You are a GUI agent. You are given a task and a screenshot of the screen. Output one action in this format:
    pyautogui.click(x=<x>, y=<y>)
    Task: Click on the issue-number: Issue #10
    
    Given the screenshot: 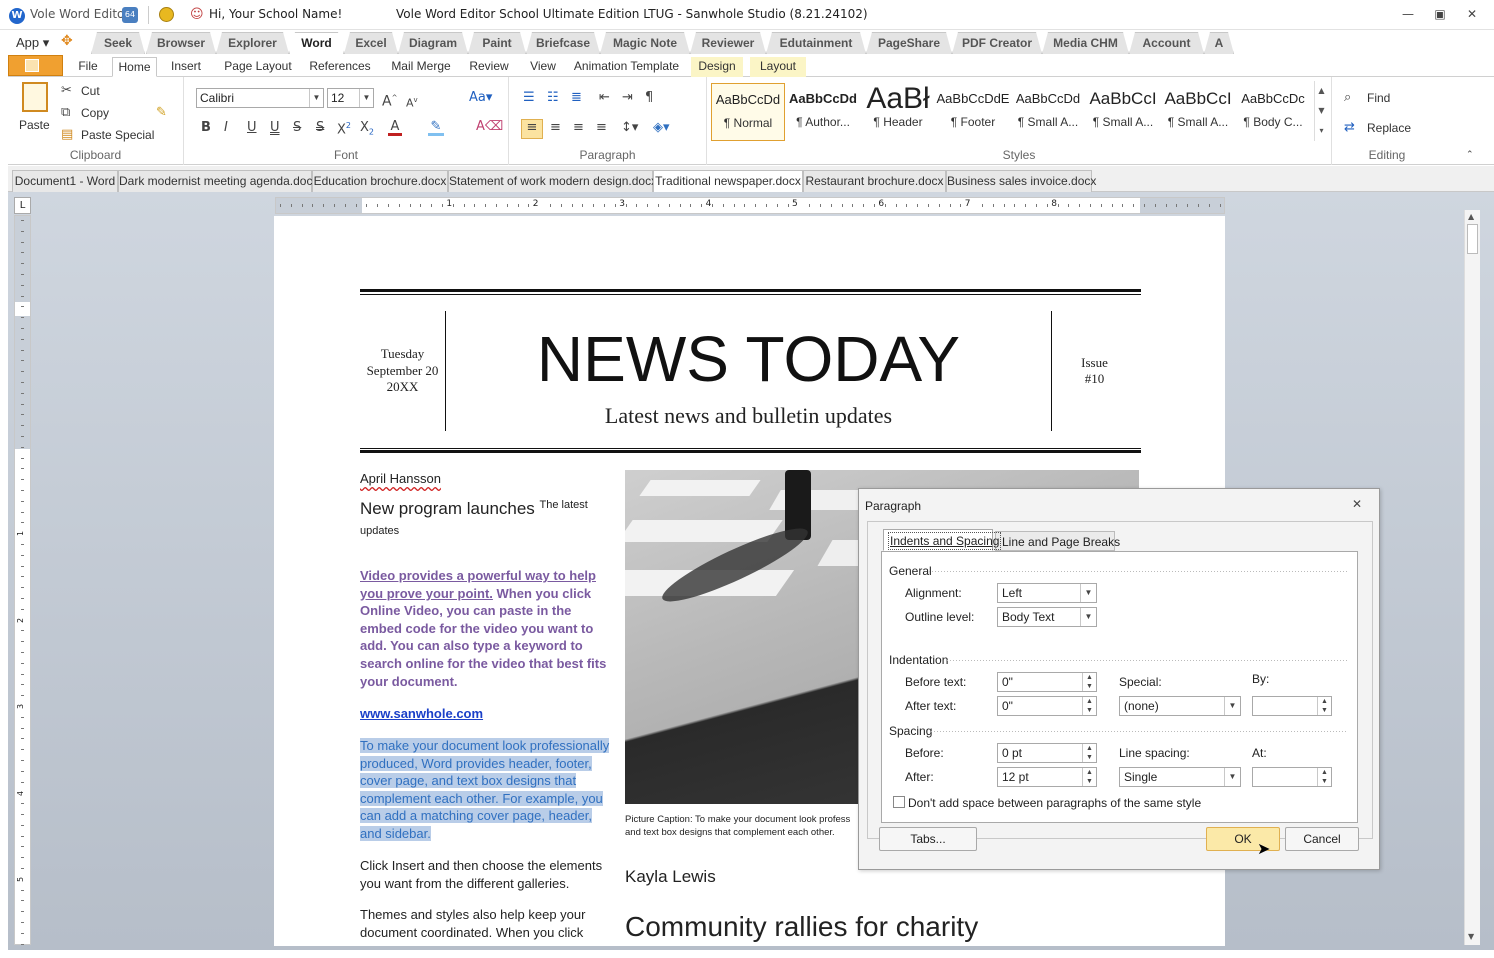 What is the action you would take?
    pyautogui.click(x=1094, y=371)
    